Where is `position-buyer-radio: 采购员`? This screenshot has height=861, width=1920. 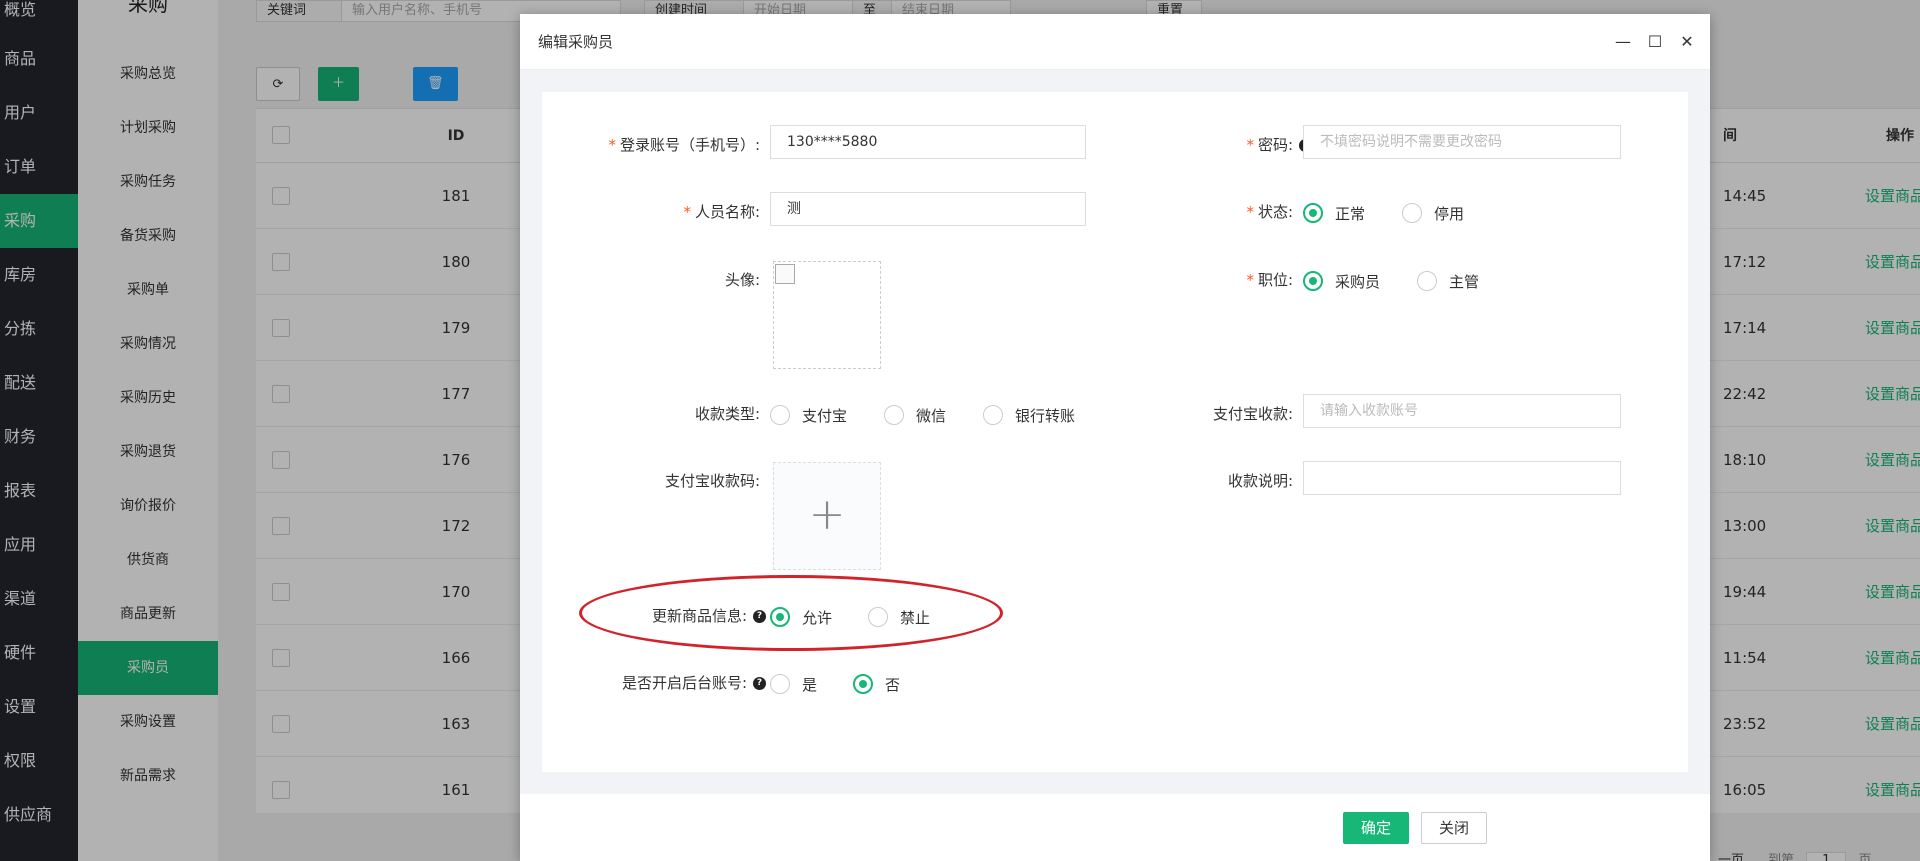
position-buyer-radio: 采购员 is located at coordinates (1341, 281).